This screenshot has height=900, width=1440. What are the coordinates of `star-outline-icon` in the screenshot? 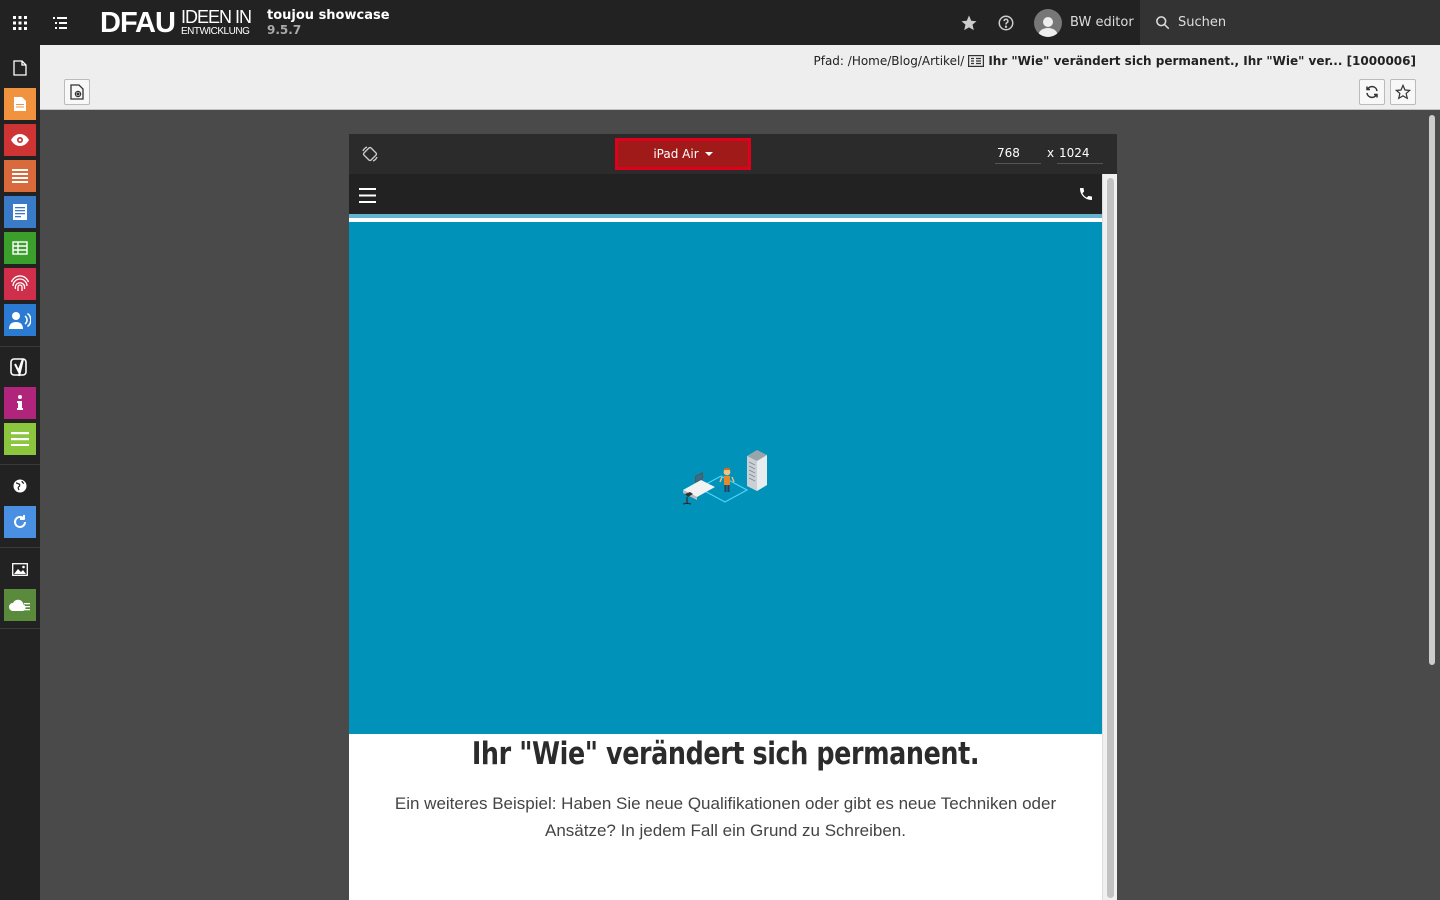 It's located at (1403, 92).